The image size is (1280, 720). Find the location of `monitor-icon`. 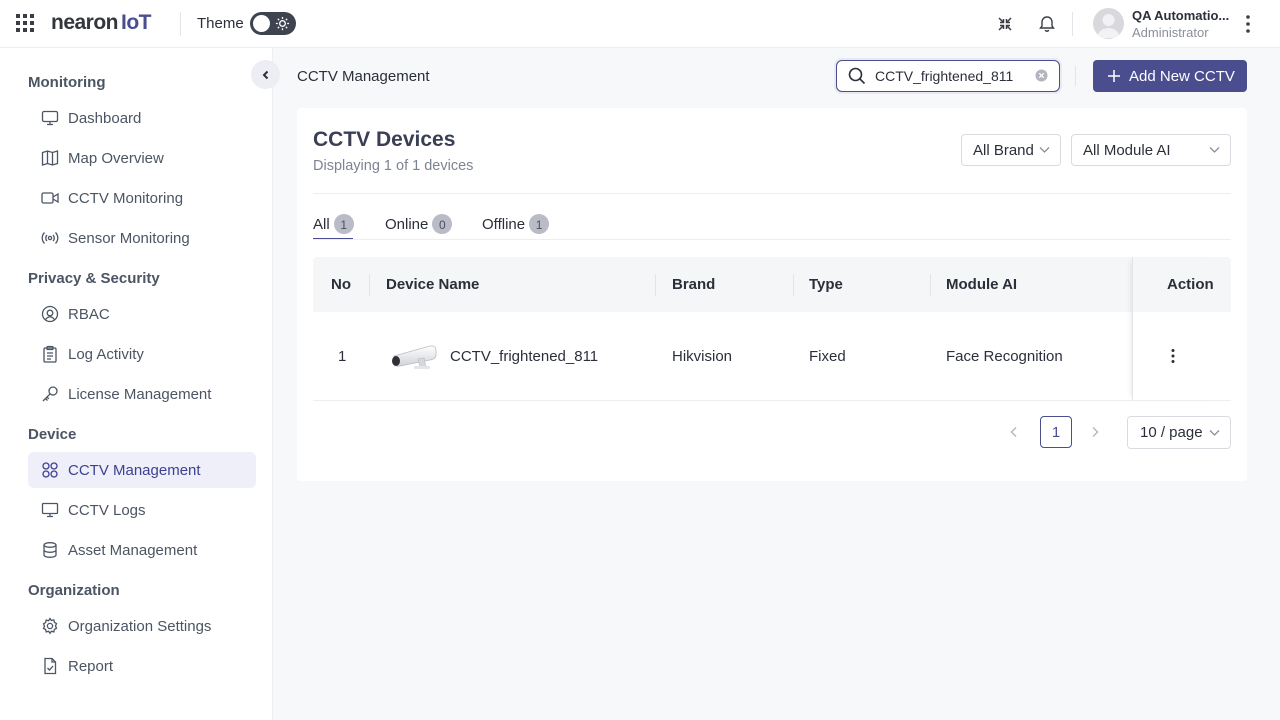

monitor-icon is located at coordinates (50, 118).